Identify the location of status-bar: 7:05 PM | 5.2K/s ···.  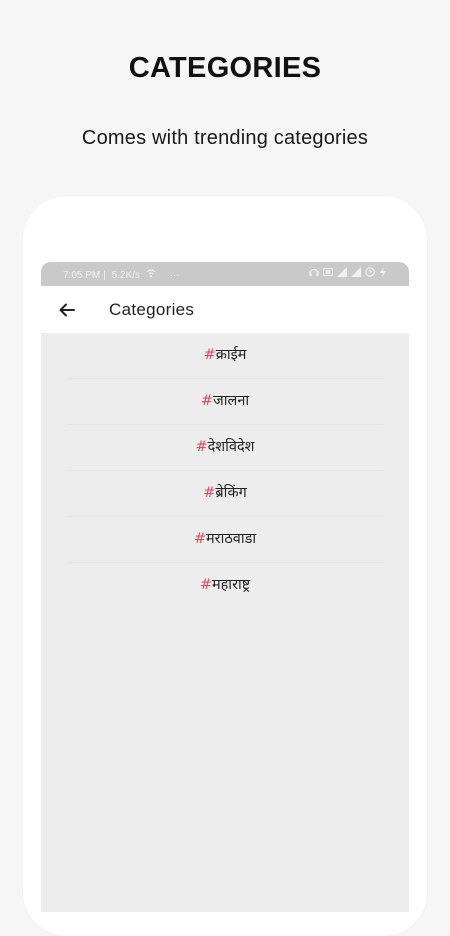
(225, 274).